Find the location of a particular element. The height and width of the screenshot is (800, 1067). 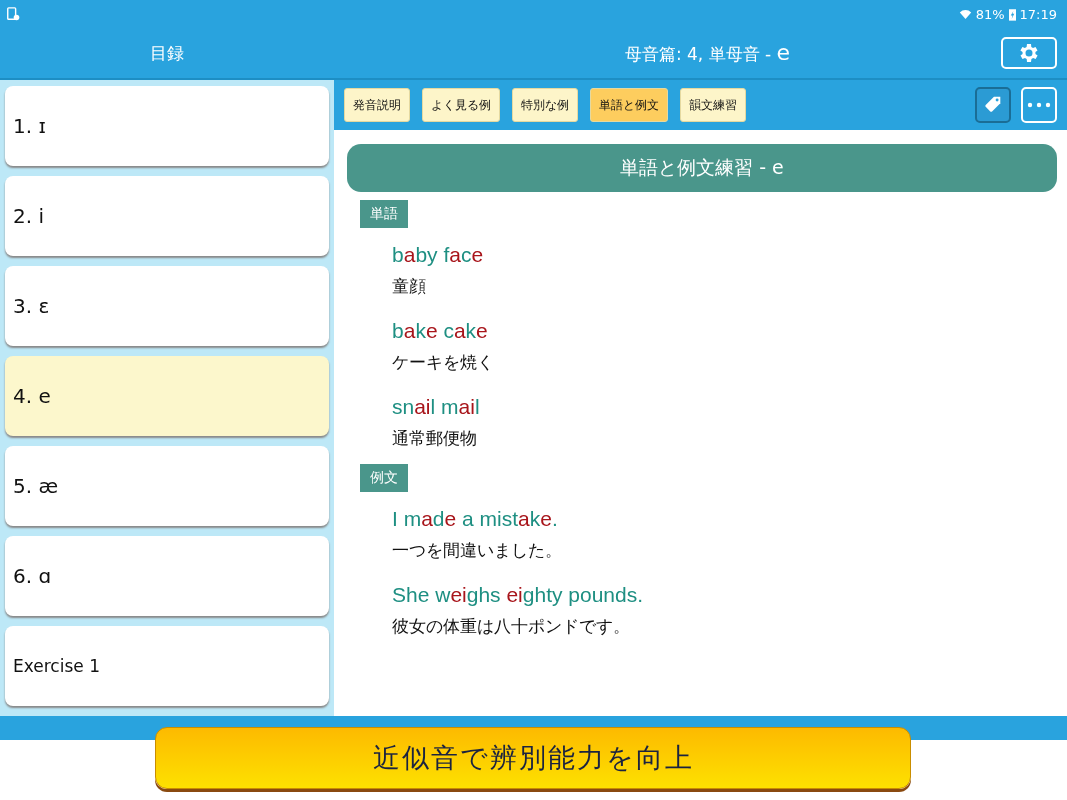

sidebar-title: 目録 is located at coordinates (167, 52).